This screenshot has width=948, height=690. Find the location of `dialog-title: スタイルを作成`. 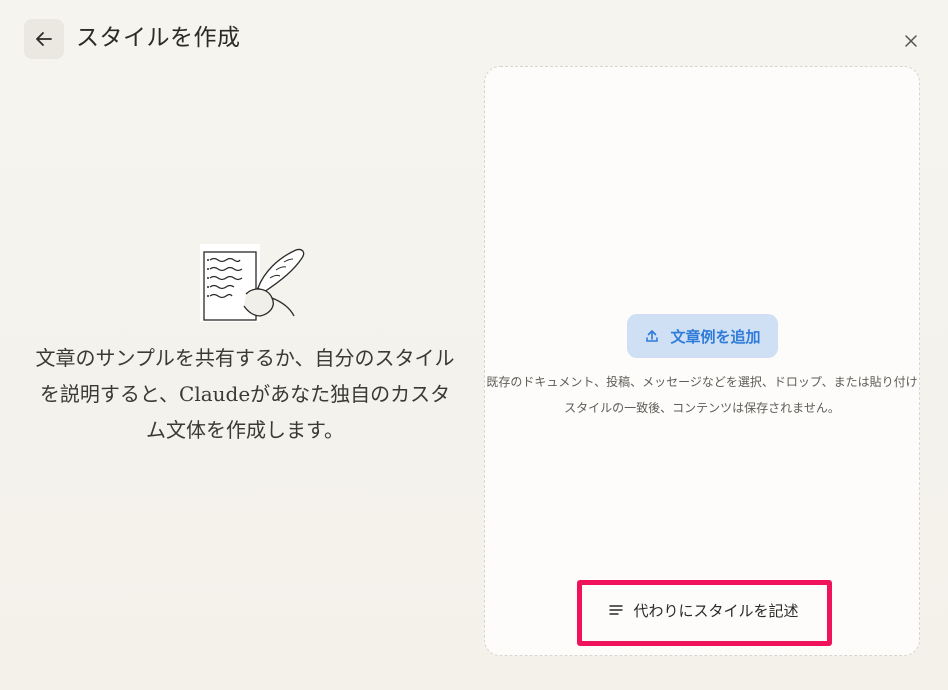

dialog-title: スタイルを作成 is located at coordinates (158, 38).